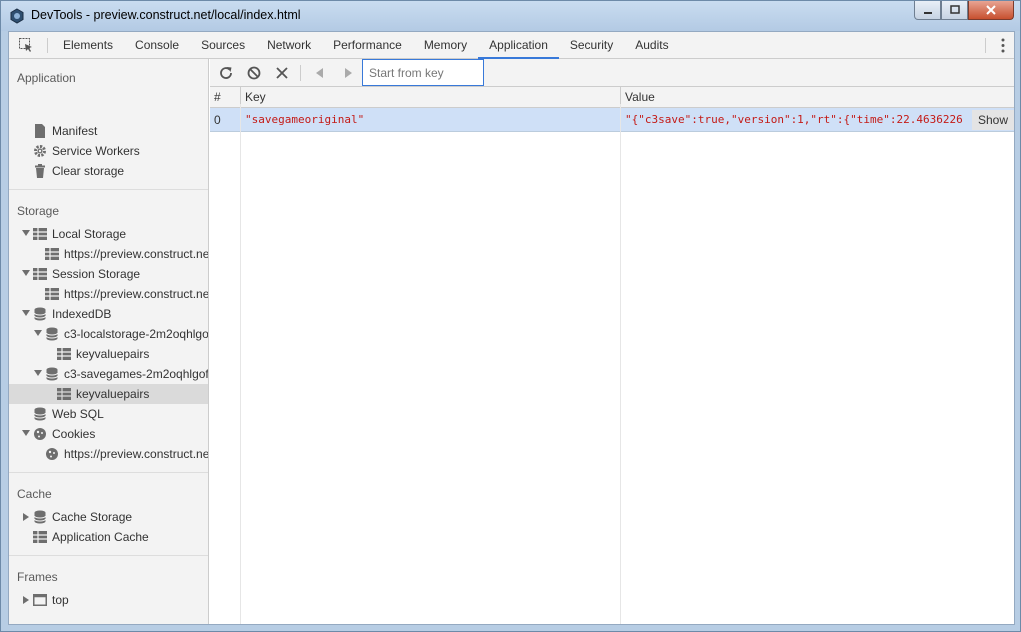  I want to click on start-from-key-input, so click(423, 72).